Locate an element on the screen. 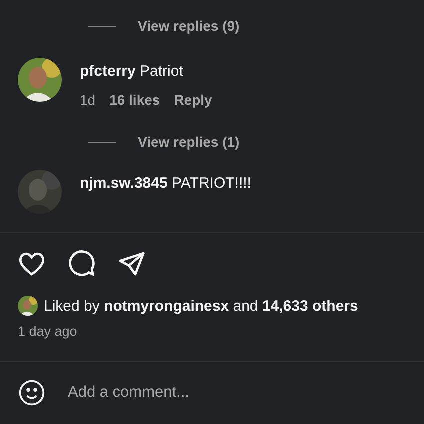 The width and height of the screenshot is (424, 424). post-time: 1 day ago is located at coordinates (47, 331).